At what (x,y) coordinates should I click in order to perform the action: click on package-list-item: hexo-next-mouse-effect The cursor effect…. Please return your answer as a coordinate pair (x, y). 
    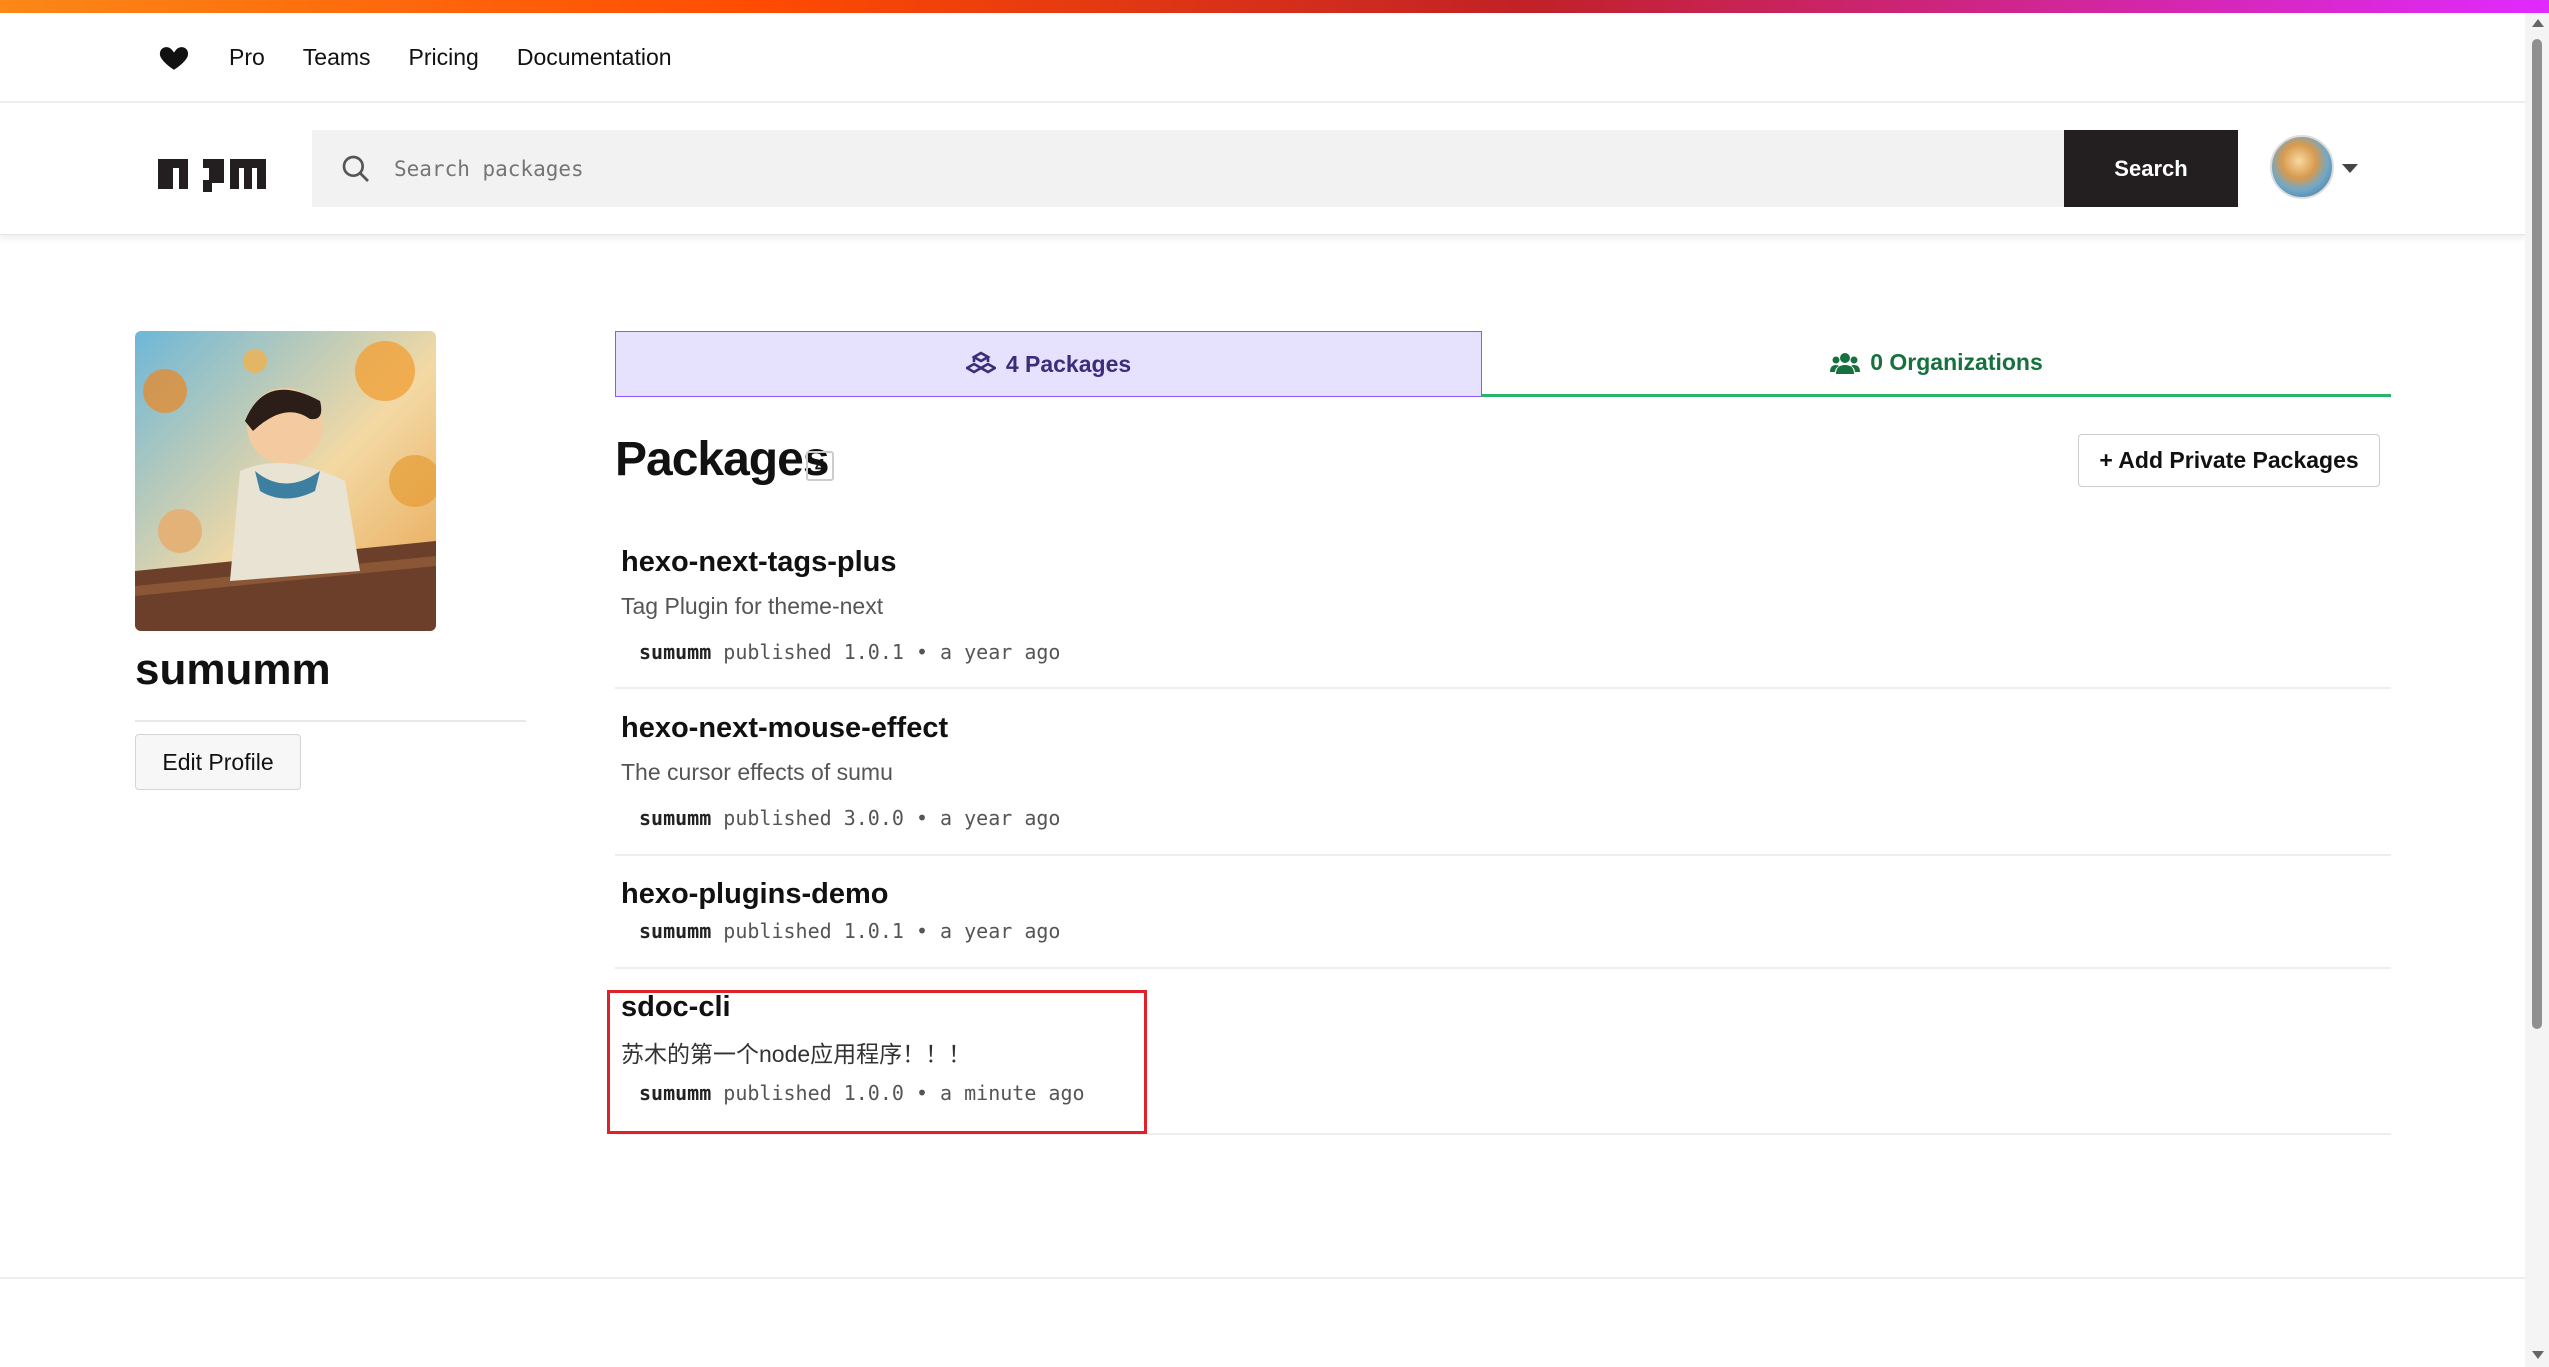
    Looking at the image, I should click on (1503, 772).